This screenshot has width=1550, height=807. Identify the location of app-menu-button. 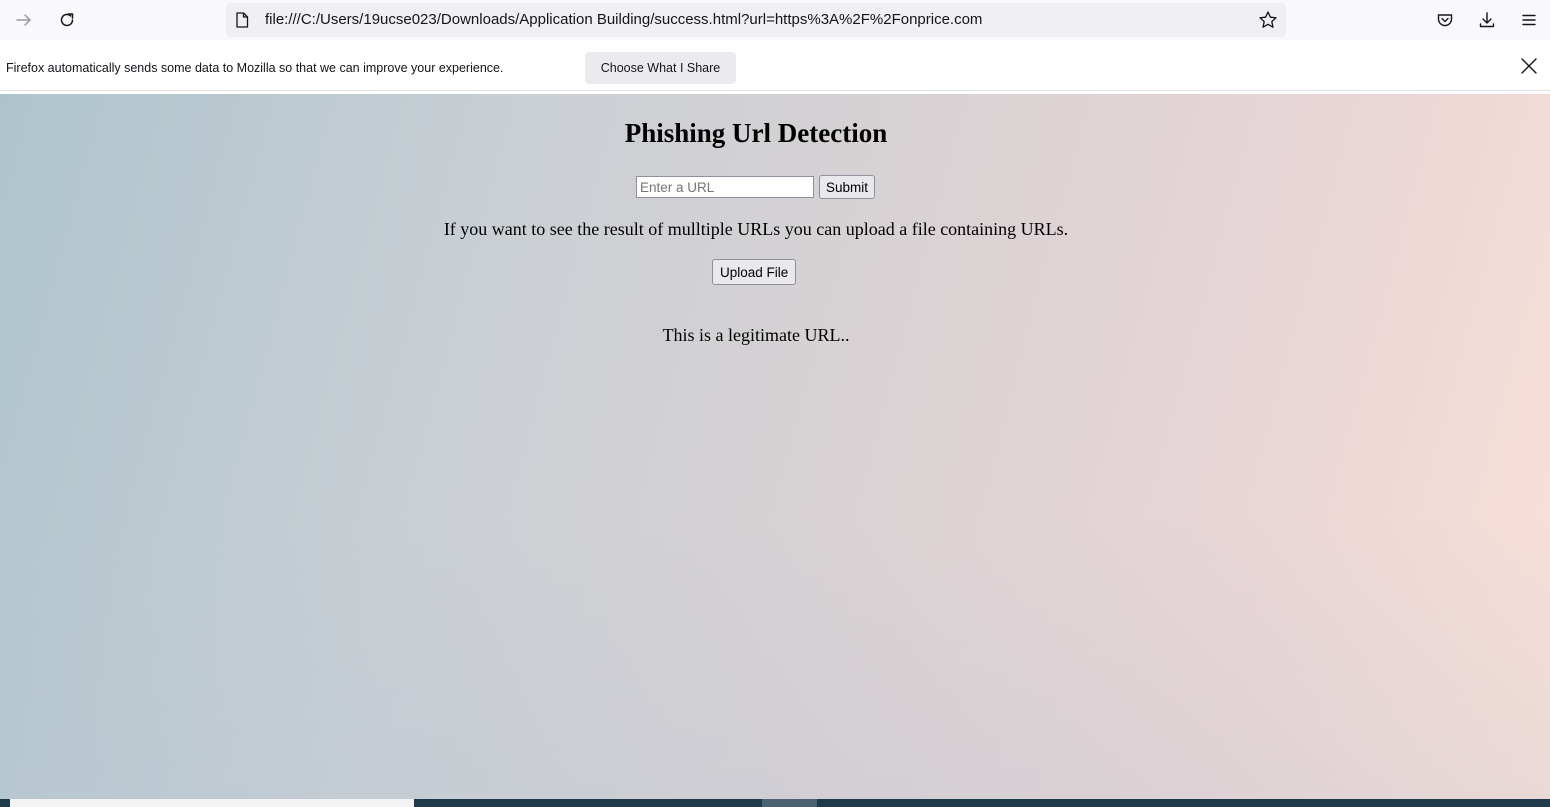
(1529, 20).